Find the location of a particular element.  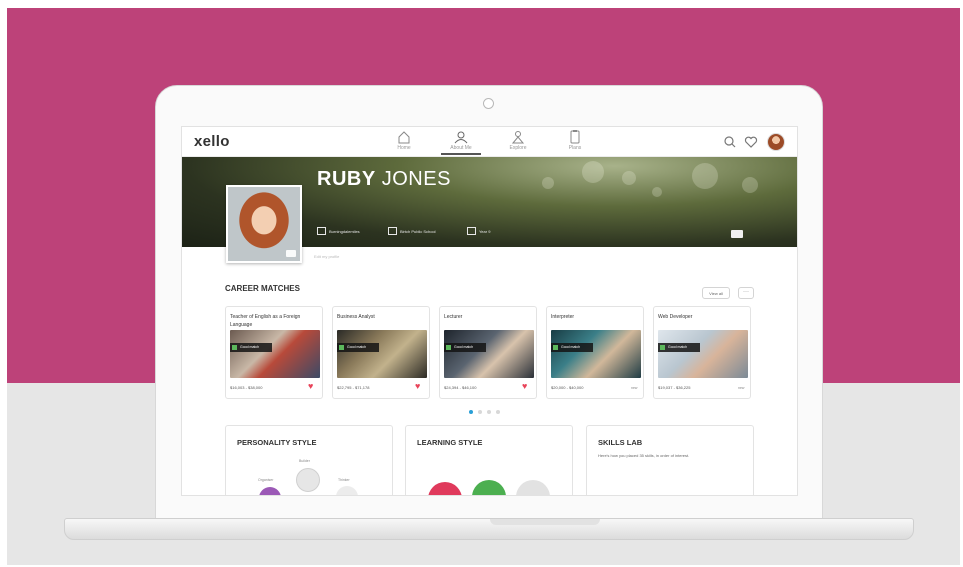

career-matches-title: CAREER MATCHES is located at coordinates (262, 288).